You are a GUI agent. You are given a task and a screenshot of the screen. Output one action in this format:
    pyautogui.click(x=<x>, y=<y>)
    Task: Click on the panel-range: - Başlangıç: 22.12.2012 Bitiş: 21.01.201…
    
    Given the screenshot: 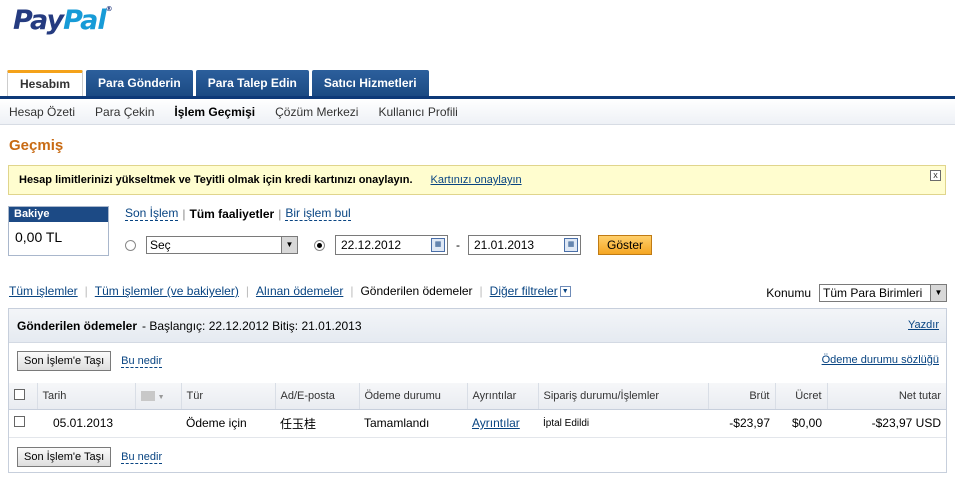 What is the action you would take?
    pyautogui.click(x=252, y=325)
    